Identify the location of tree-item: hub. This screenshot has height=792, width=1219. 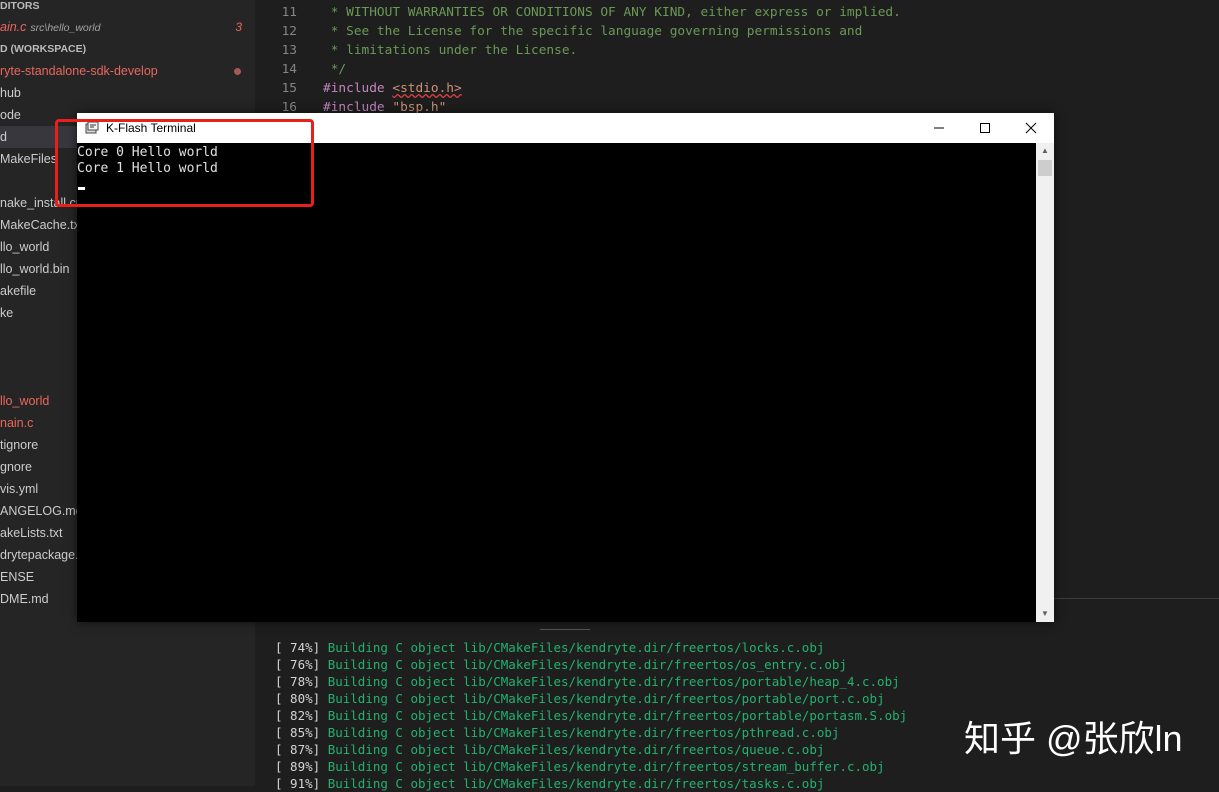
(127, 93).